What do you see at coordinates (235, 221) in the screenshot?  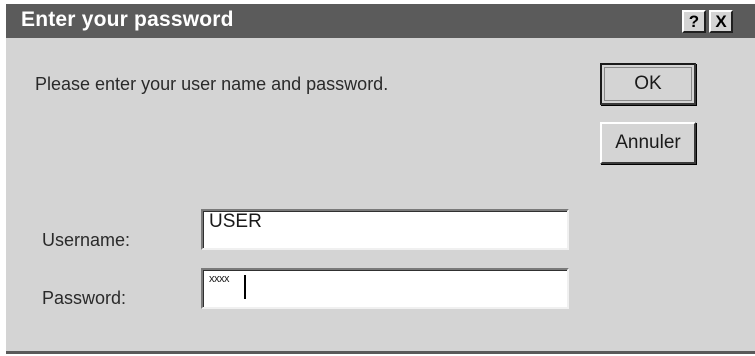 I see `username-value: USER` at bounding box center [235, 221].